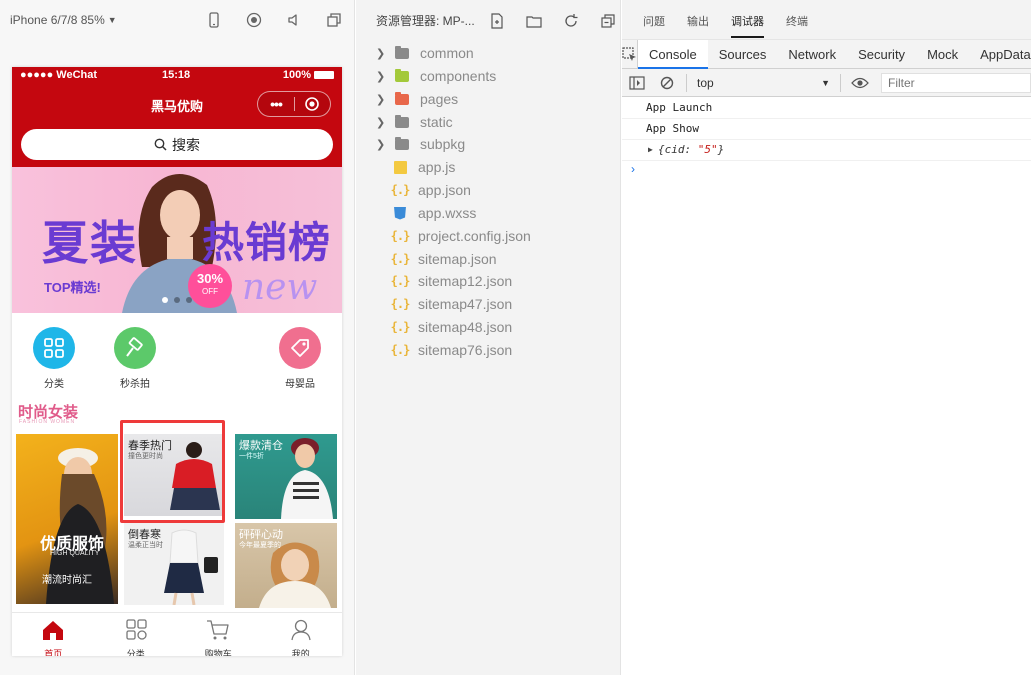 Image resolution: width=1031 pixels, height=675 pixels. Describe the element at coordinates (457, 259) in the screenshot. I see `tree-label: sitemap.json` at that location.